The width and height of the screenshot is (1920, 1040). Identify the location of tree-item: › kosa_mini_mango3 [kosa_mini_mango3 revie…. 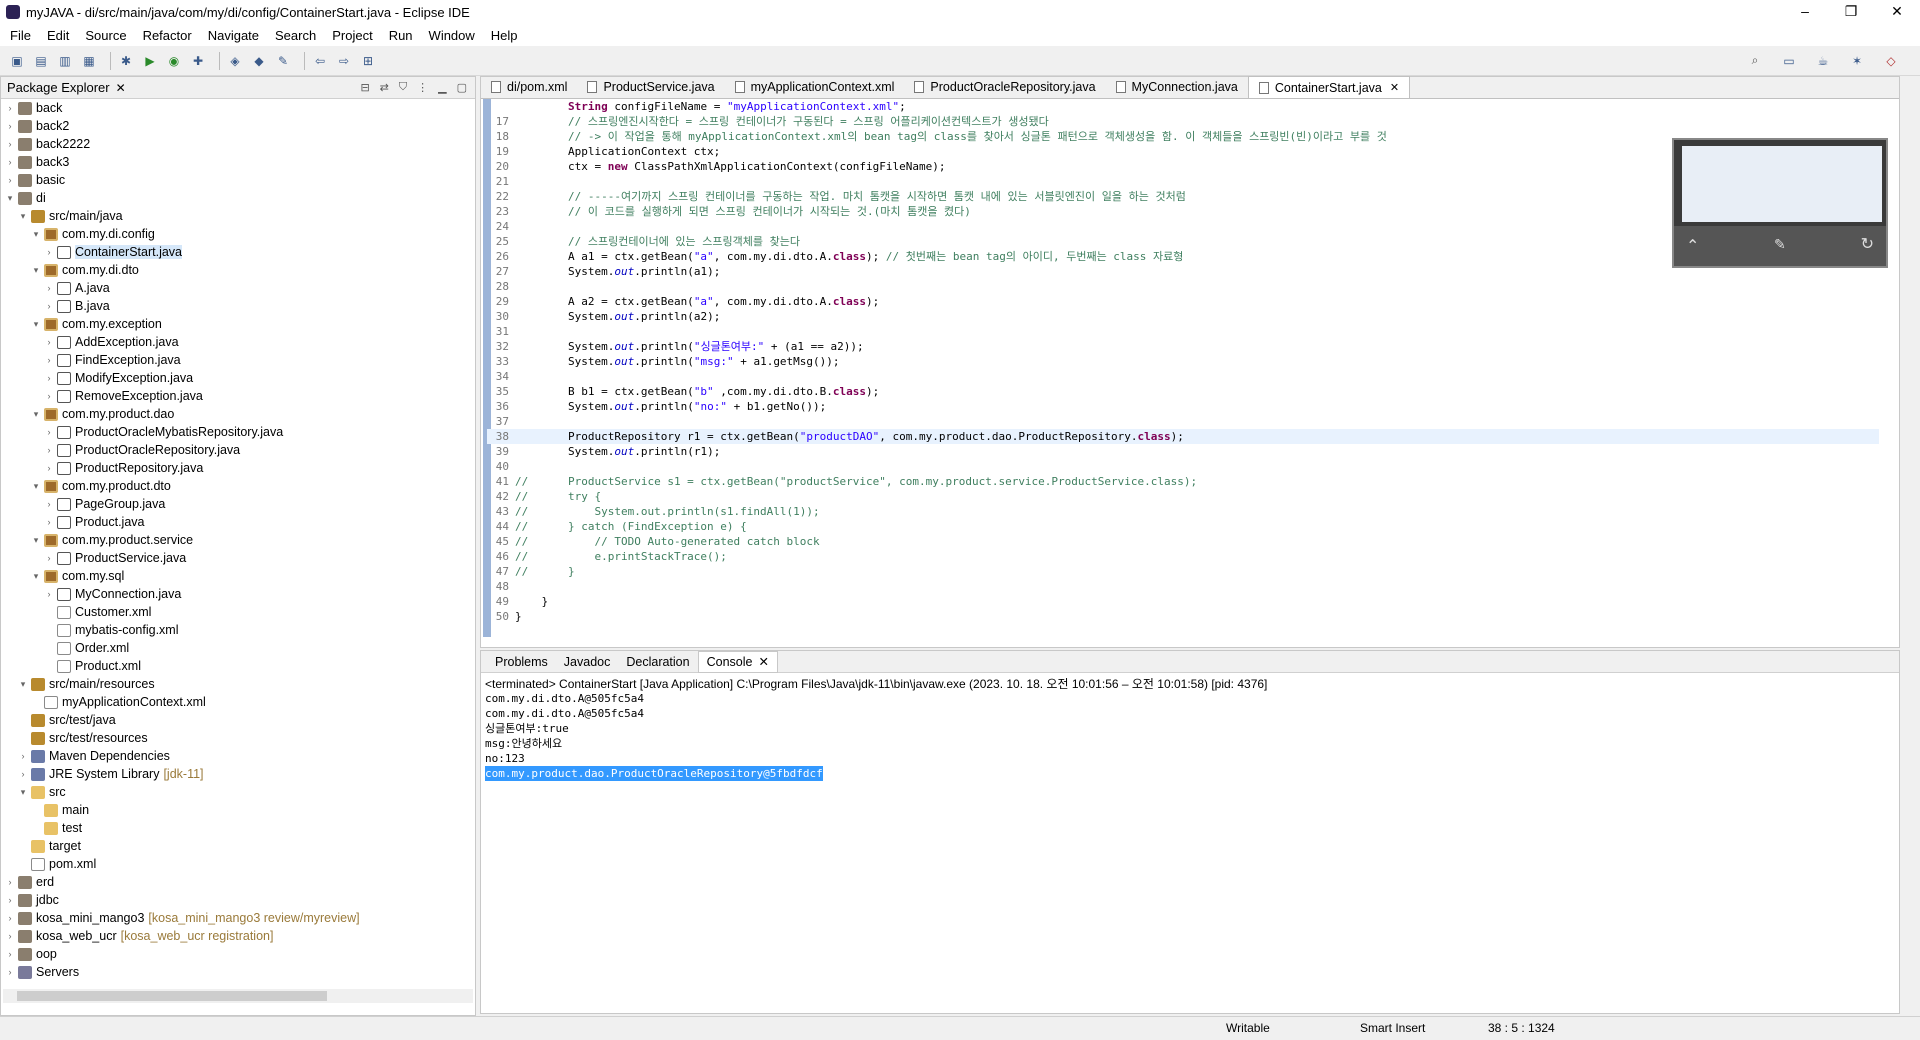
(238, 918).